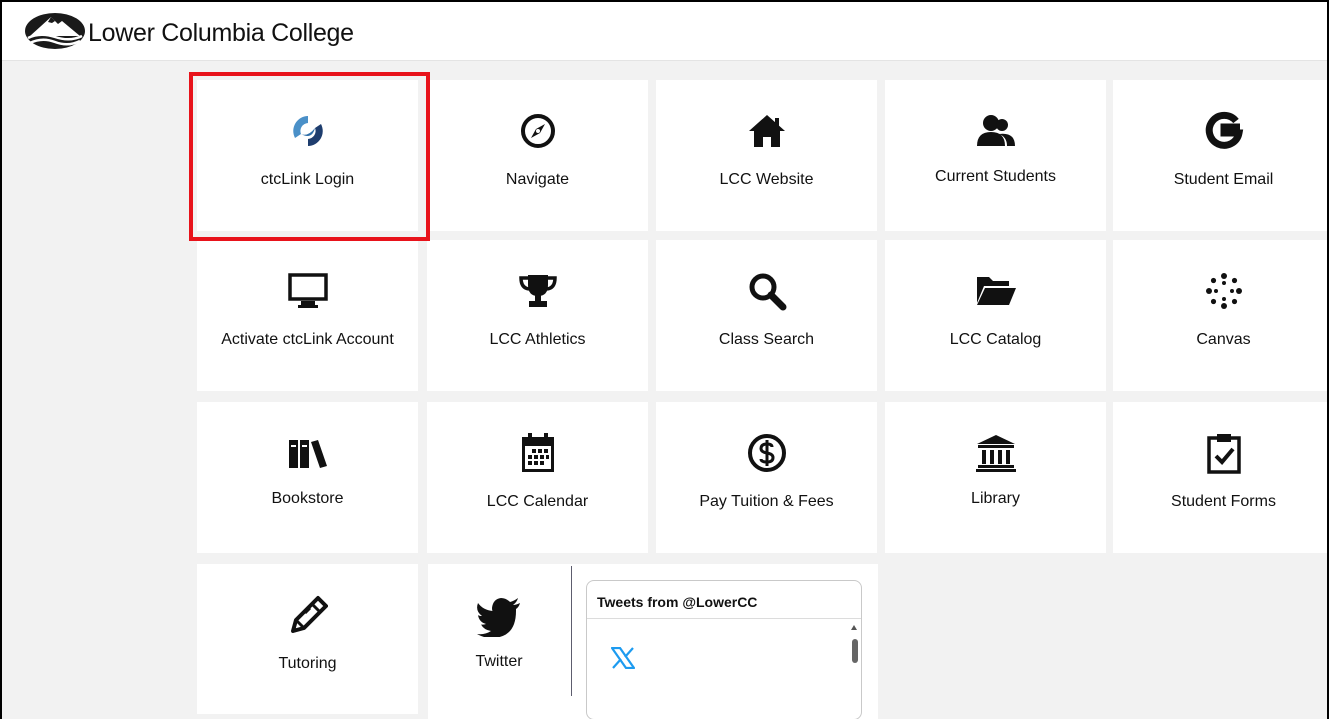 Image resolution: width=1333 pixels, height=721 pixels. What do you see at coordinates (995, 315) in the screenshot?
I see `tile-lcc-catalog: LCC Catalog` at bounding box center [995, 315].